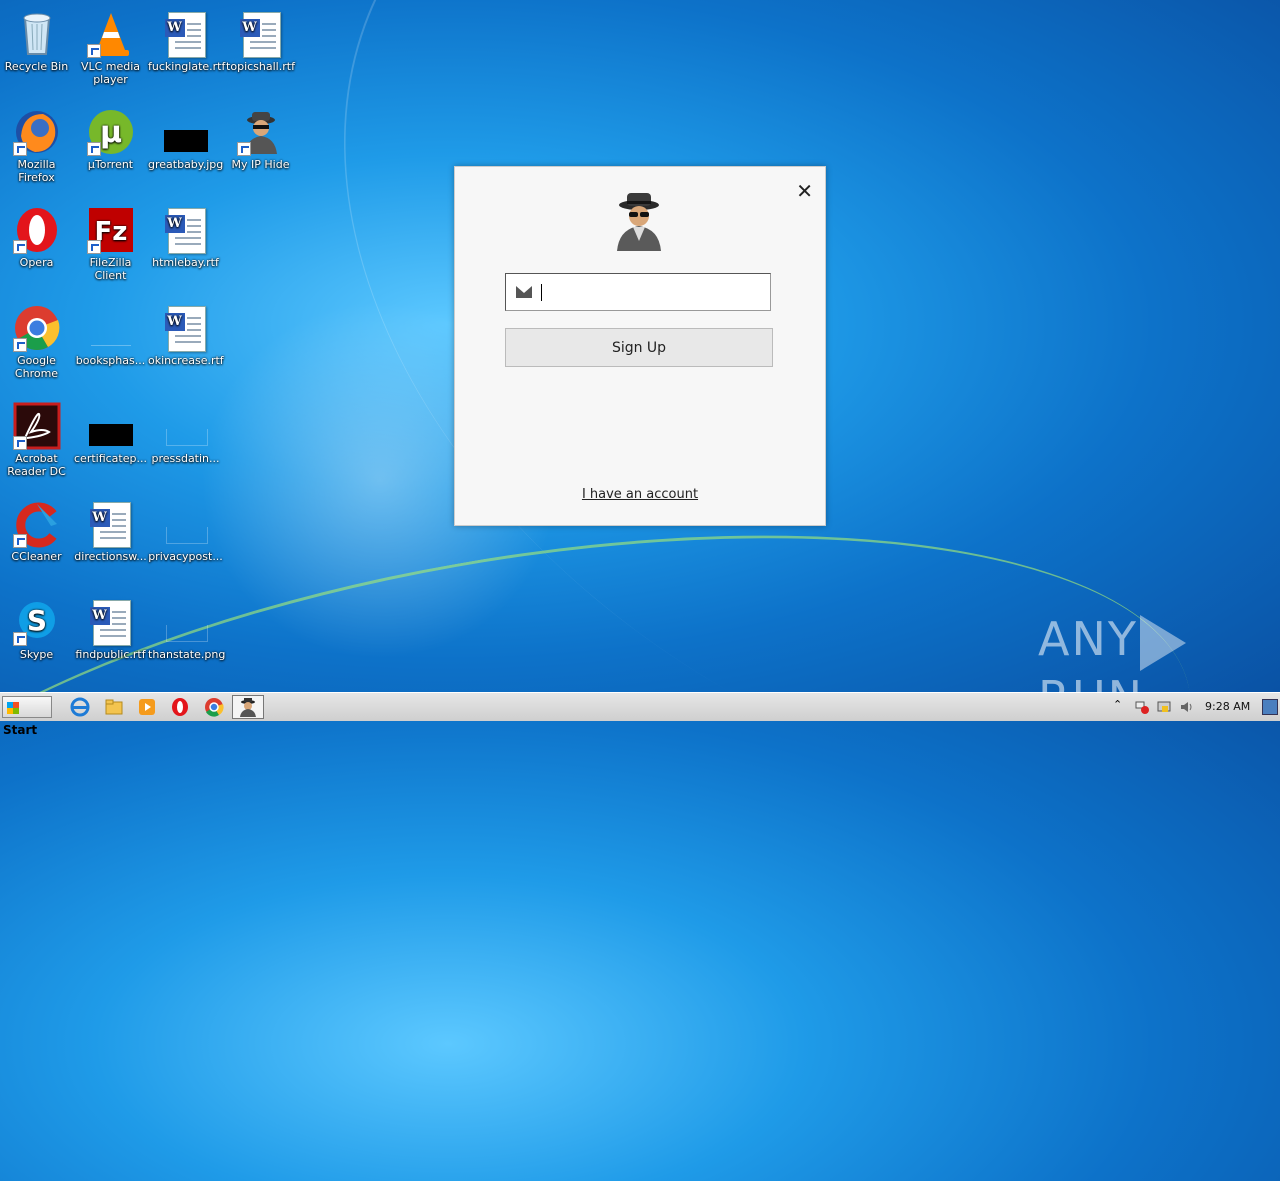 The width and height of the screenshot is (1280, 1181). What do you see at coordinates (36, 66) in the screenshot?
I see `desktop-icon-label: Recycle Bin` at bounding box center [36, 66].